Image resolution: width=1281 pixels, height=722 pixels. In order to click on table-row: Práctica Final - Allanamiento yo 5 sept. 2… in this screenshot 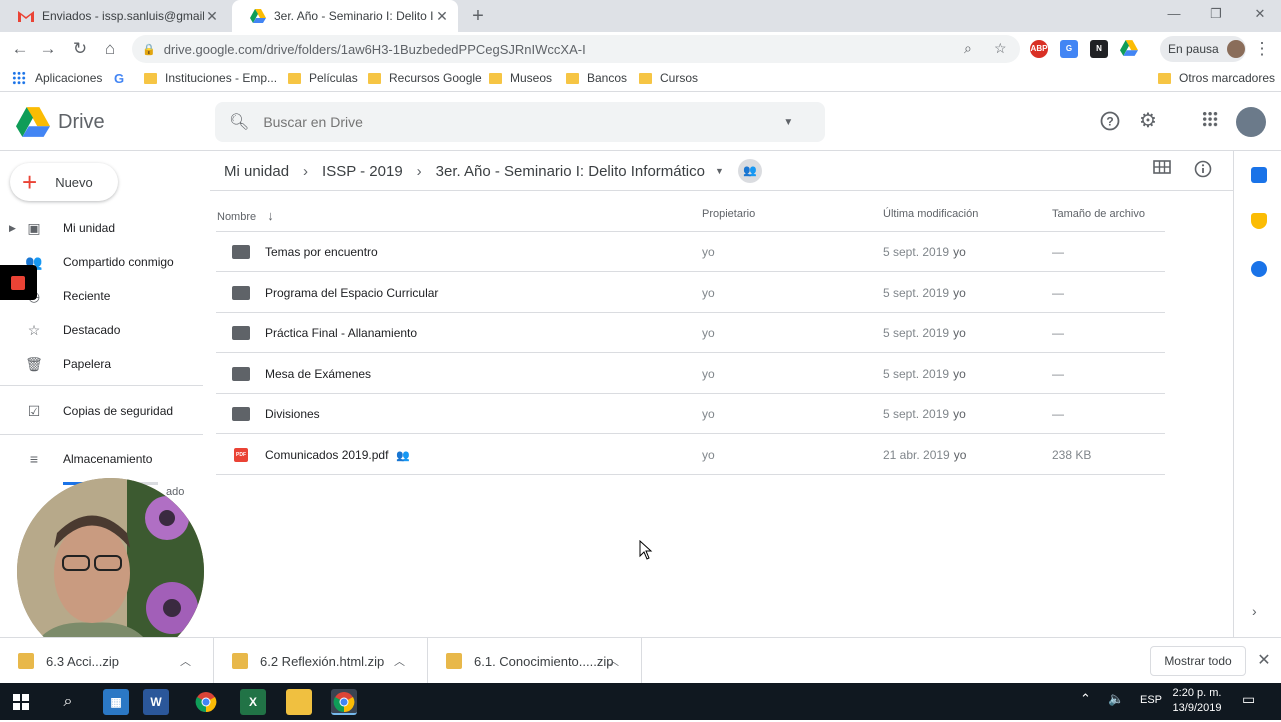, I will do `click(690, 333)`.